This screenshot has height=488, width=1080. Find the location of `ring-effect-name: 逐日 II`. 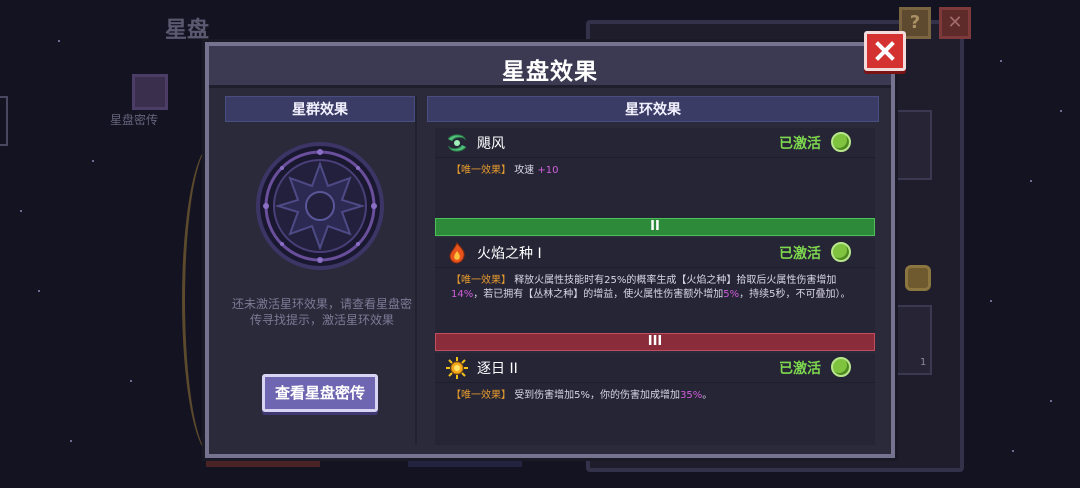

ring-effect-name: 逐日 II is located at coordinates (497, 369).